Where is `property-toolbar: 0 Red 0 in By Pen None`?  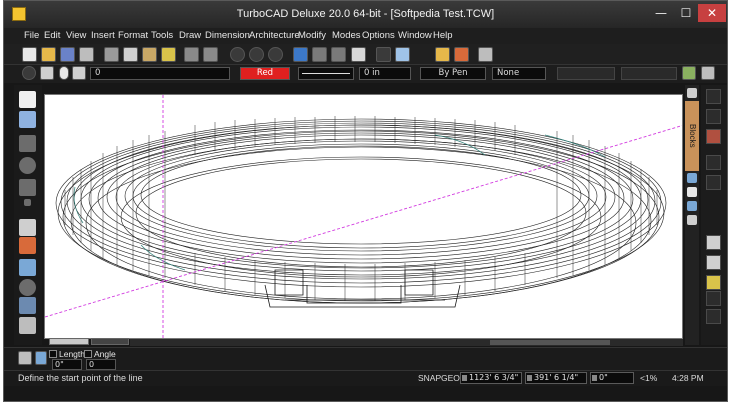 property-toolbar: 0 Red 0 in By Pen None is located at coordinates (365, 74).